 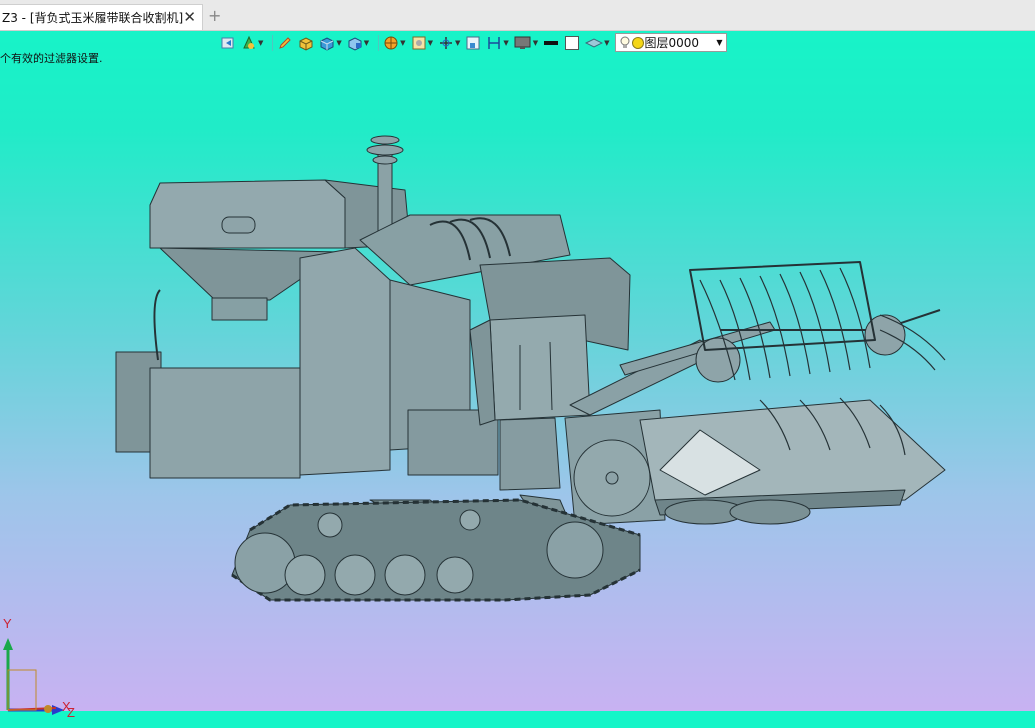 I want to click on shaded-cube-icon, so click(x=327, y=43).